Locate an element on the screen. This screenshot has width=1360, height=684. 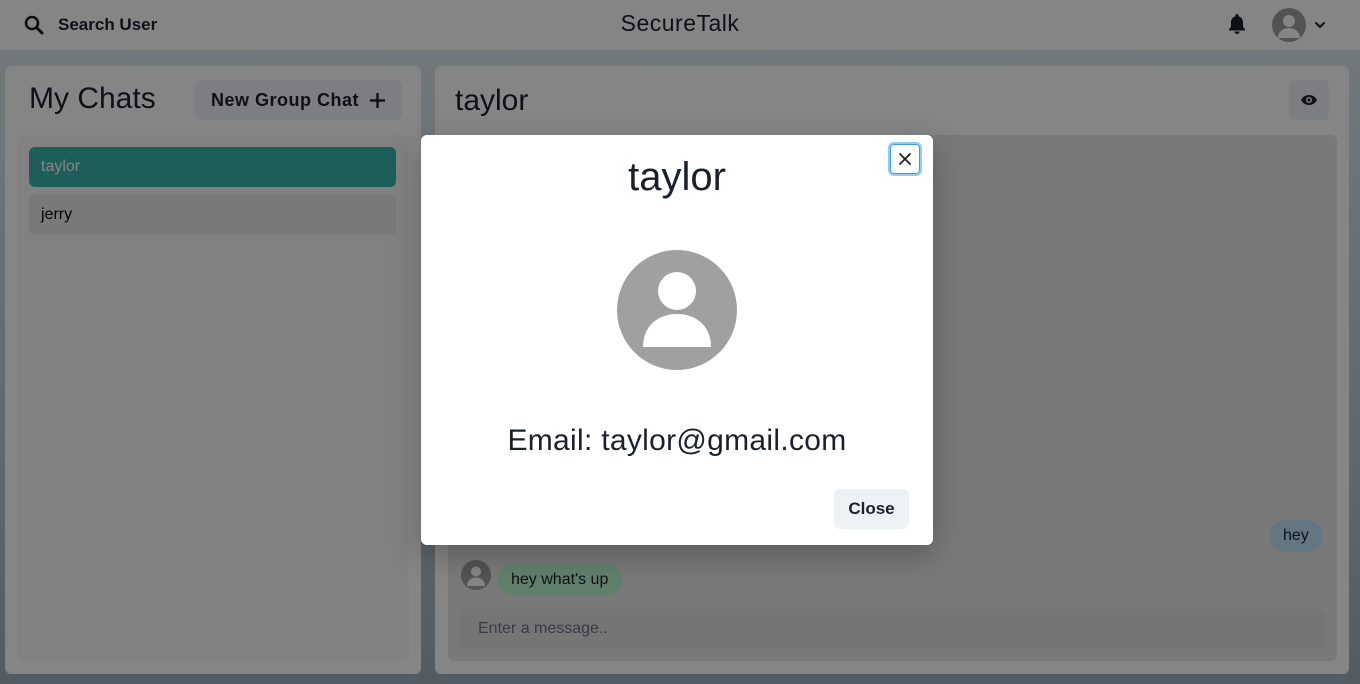
modal-close-x-button is located at coordinates (905, 159).